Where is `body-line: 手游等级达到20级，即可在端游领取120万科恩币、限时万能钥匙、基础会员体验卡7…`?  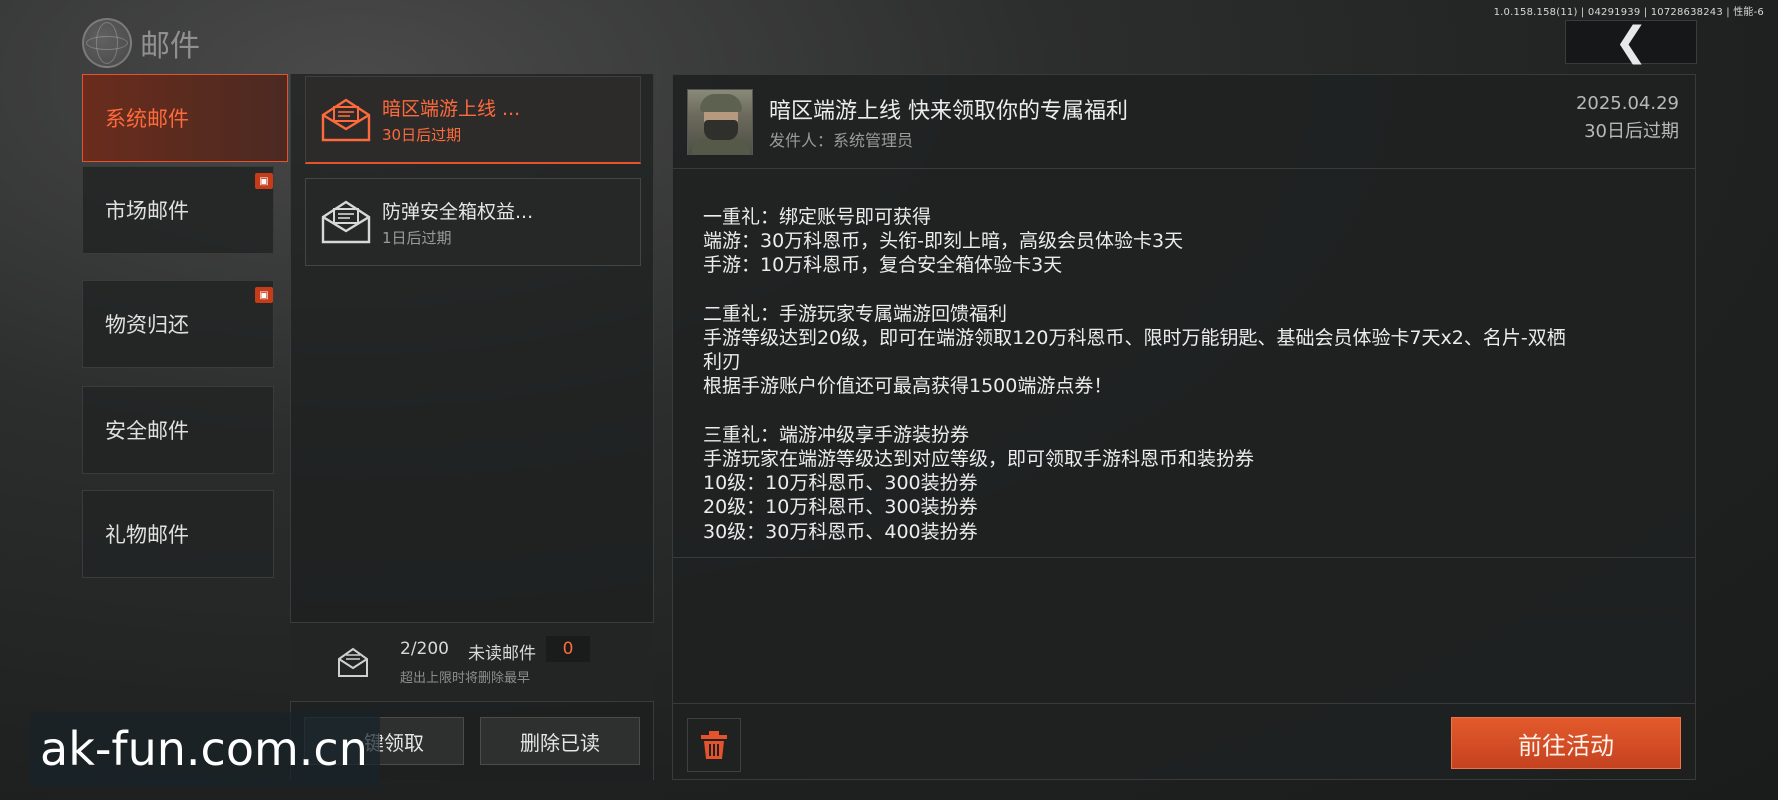 body-line: 手游等级达到20级，即可在端游领取120万科恩币、限时万能钥匙、基础会员体验卡7… is located at coordinates (1134, 338).